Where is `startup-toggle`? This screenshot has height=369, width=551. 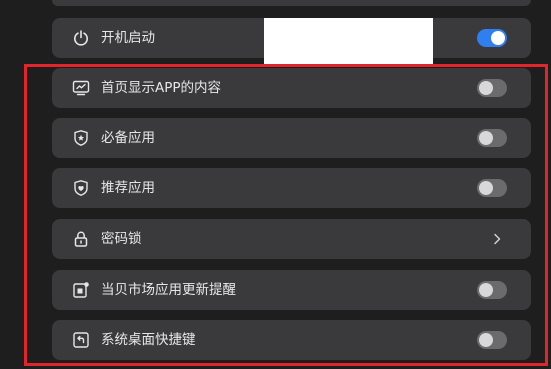 startup-toggle is located at coordinates (492, 38).